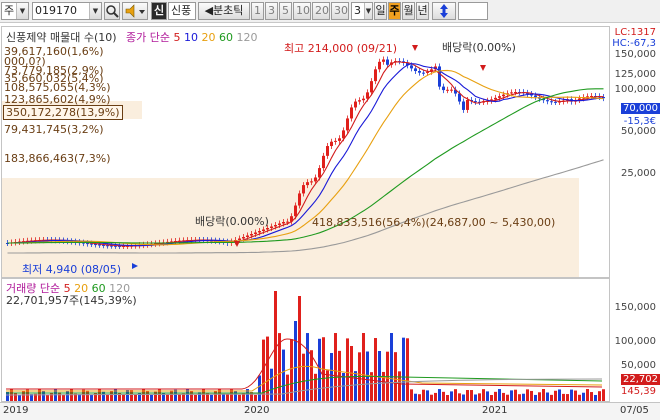  What do you see at coordinates (321, 11) in the screenshot?
I see `period-20-button: 20` at bounding box center [321, 11].